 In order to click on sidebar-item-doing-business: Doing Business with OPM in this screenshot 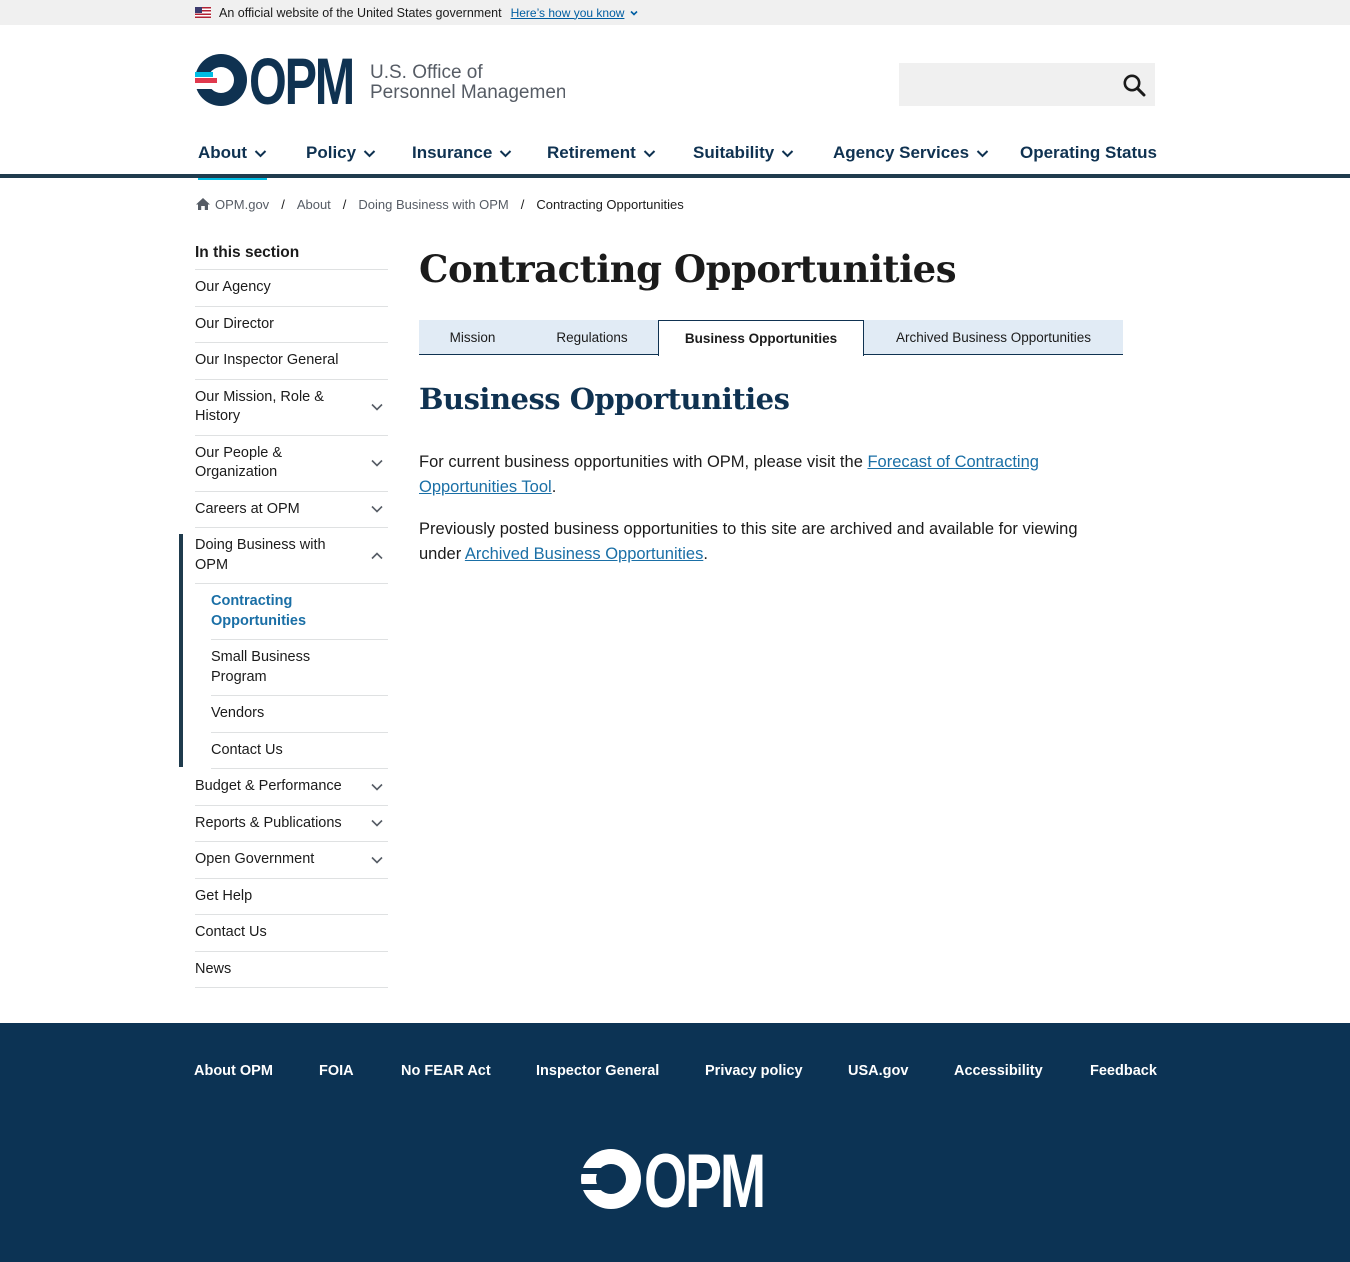, I will do `click(291, 556)`.